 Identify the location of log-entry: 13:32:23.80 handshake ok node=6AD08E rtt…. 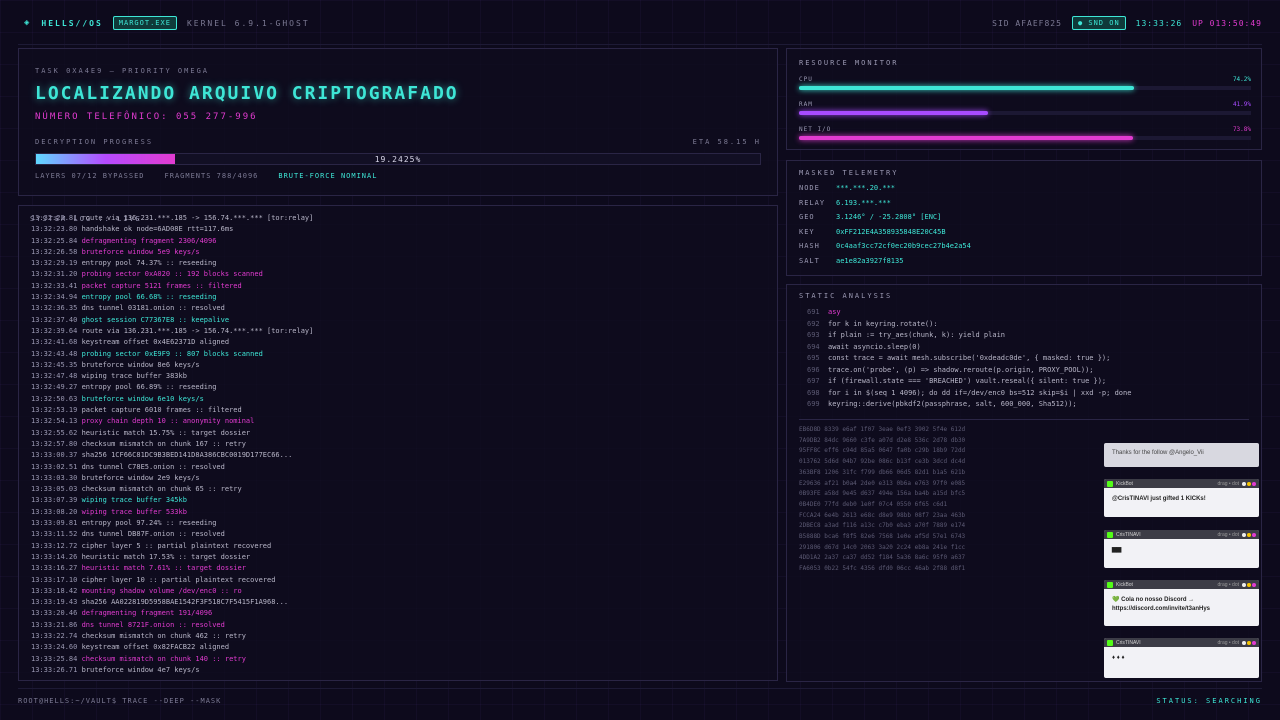
(401, 229).